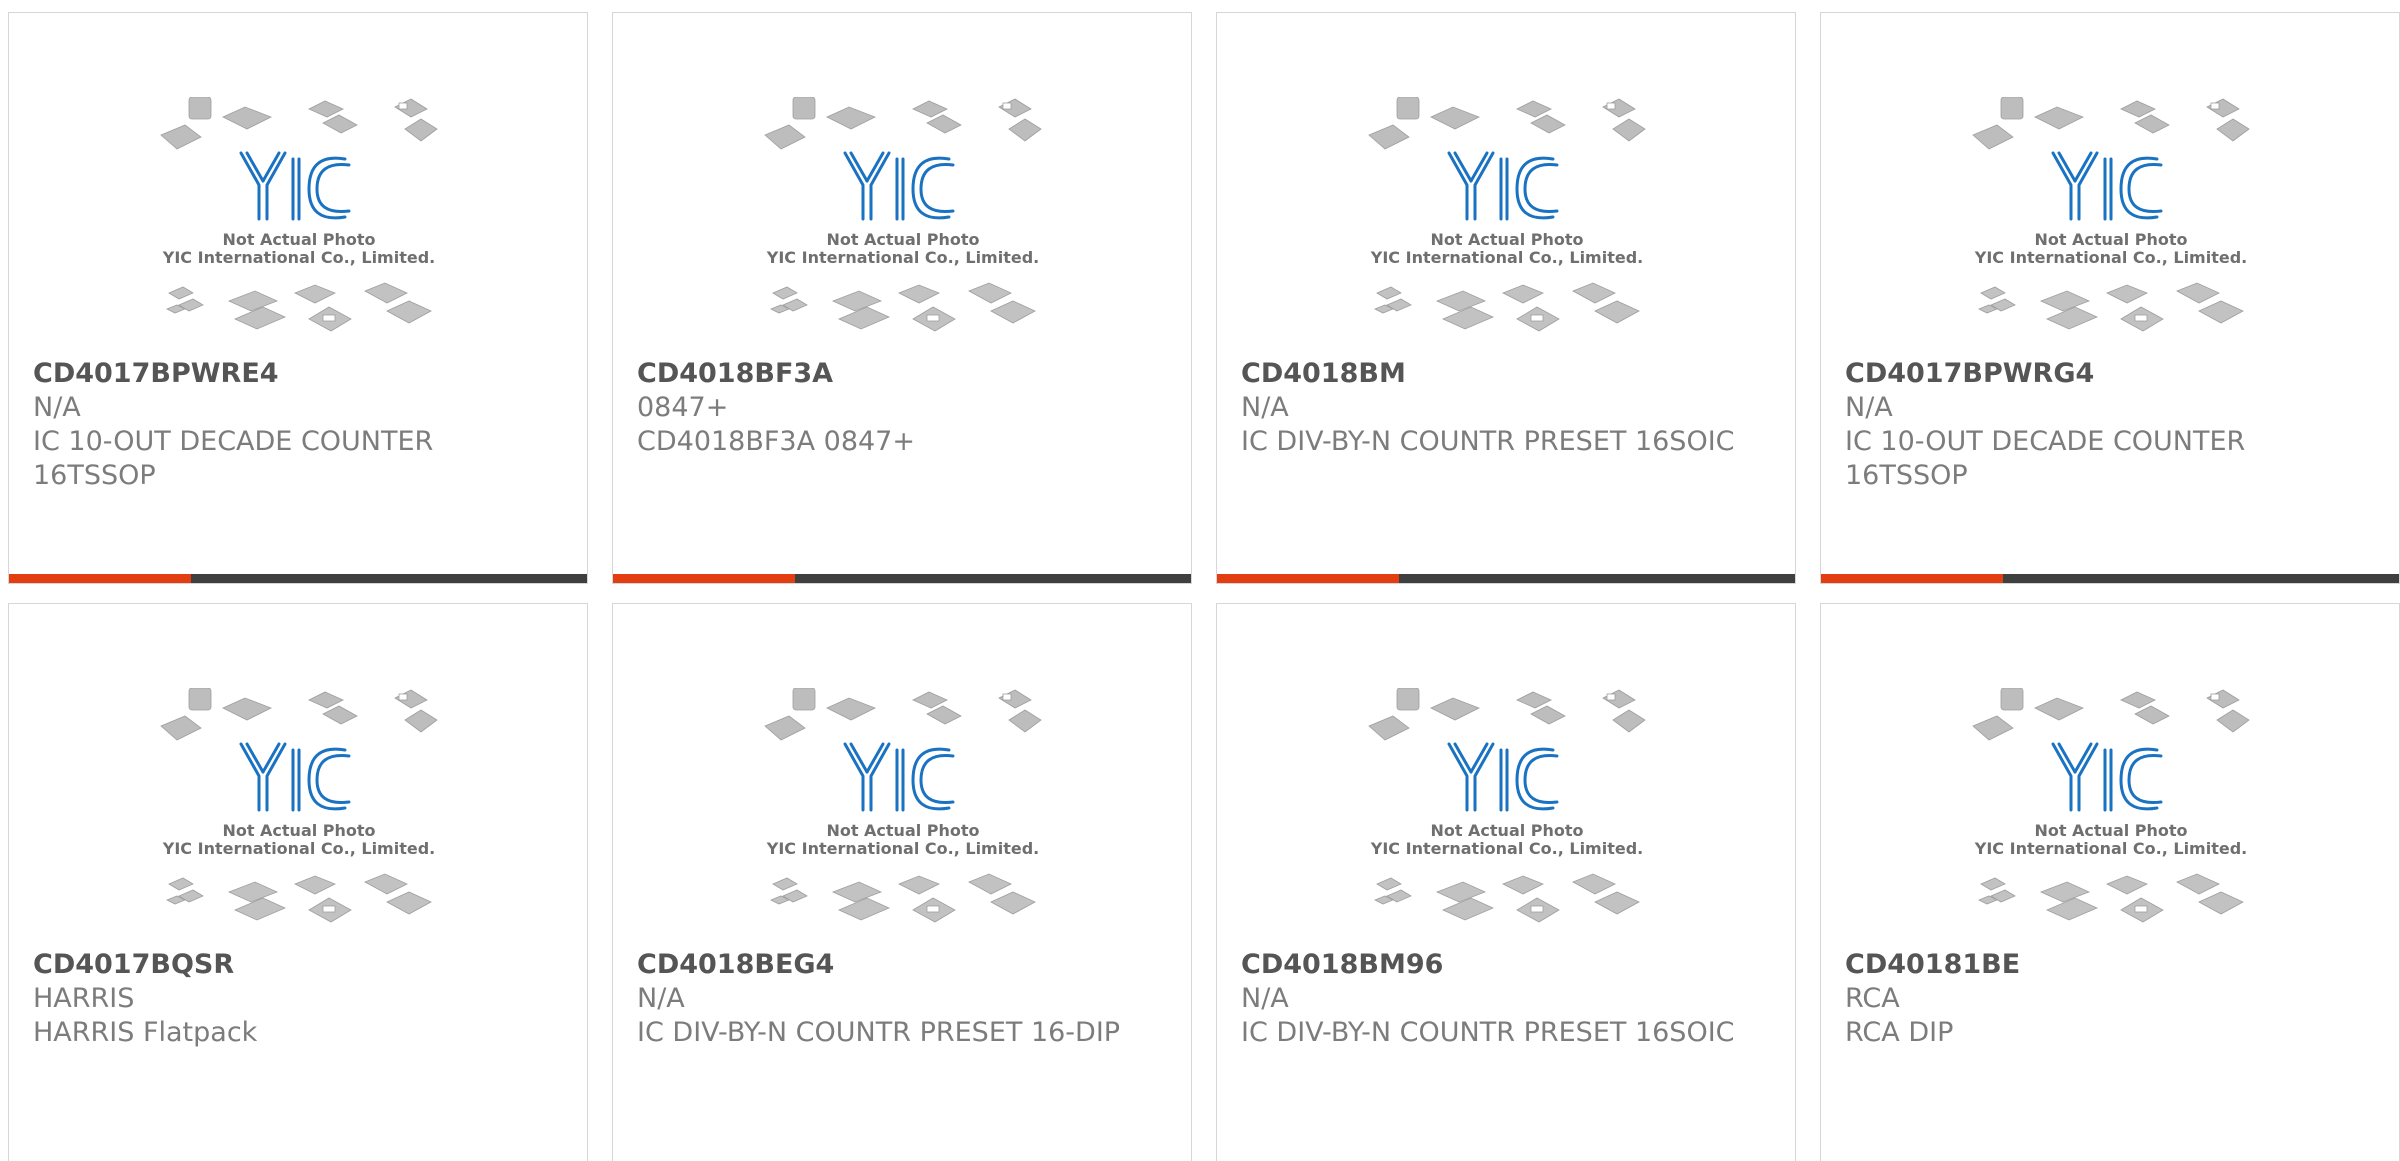 This screenshot has width=2400, height=1161. Describe the element at coordinates (84, 998) in the screenshot. I see `manufacturer: HARRIS` at that location.